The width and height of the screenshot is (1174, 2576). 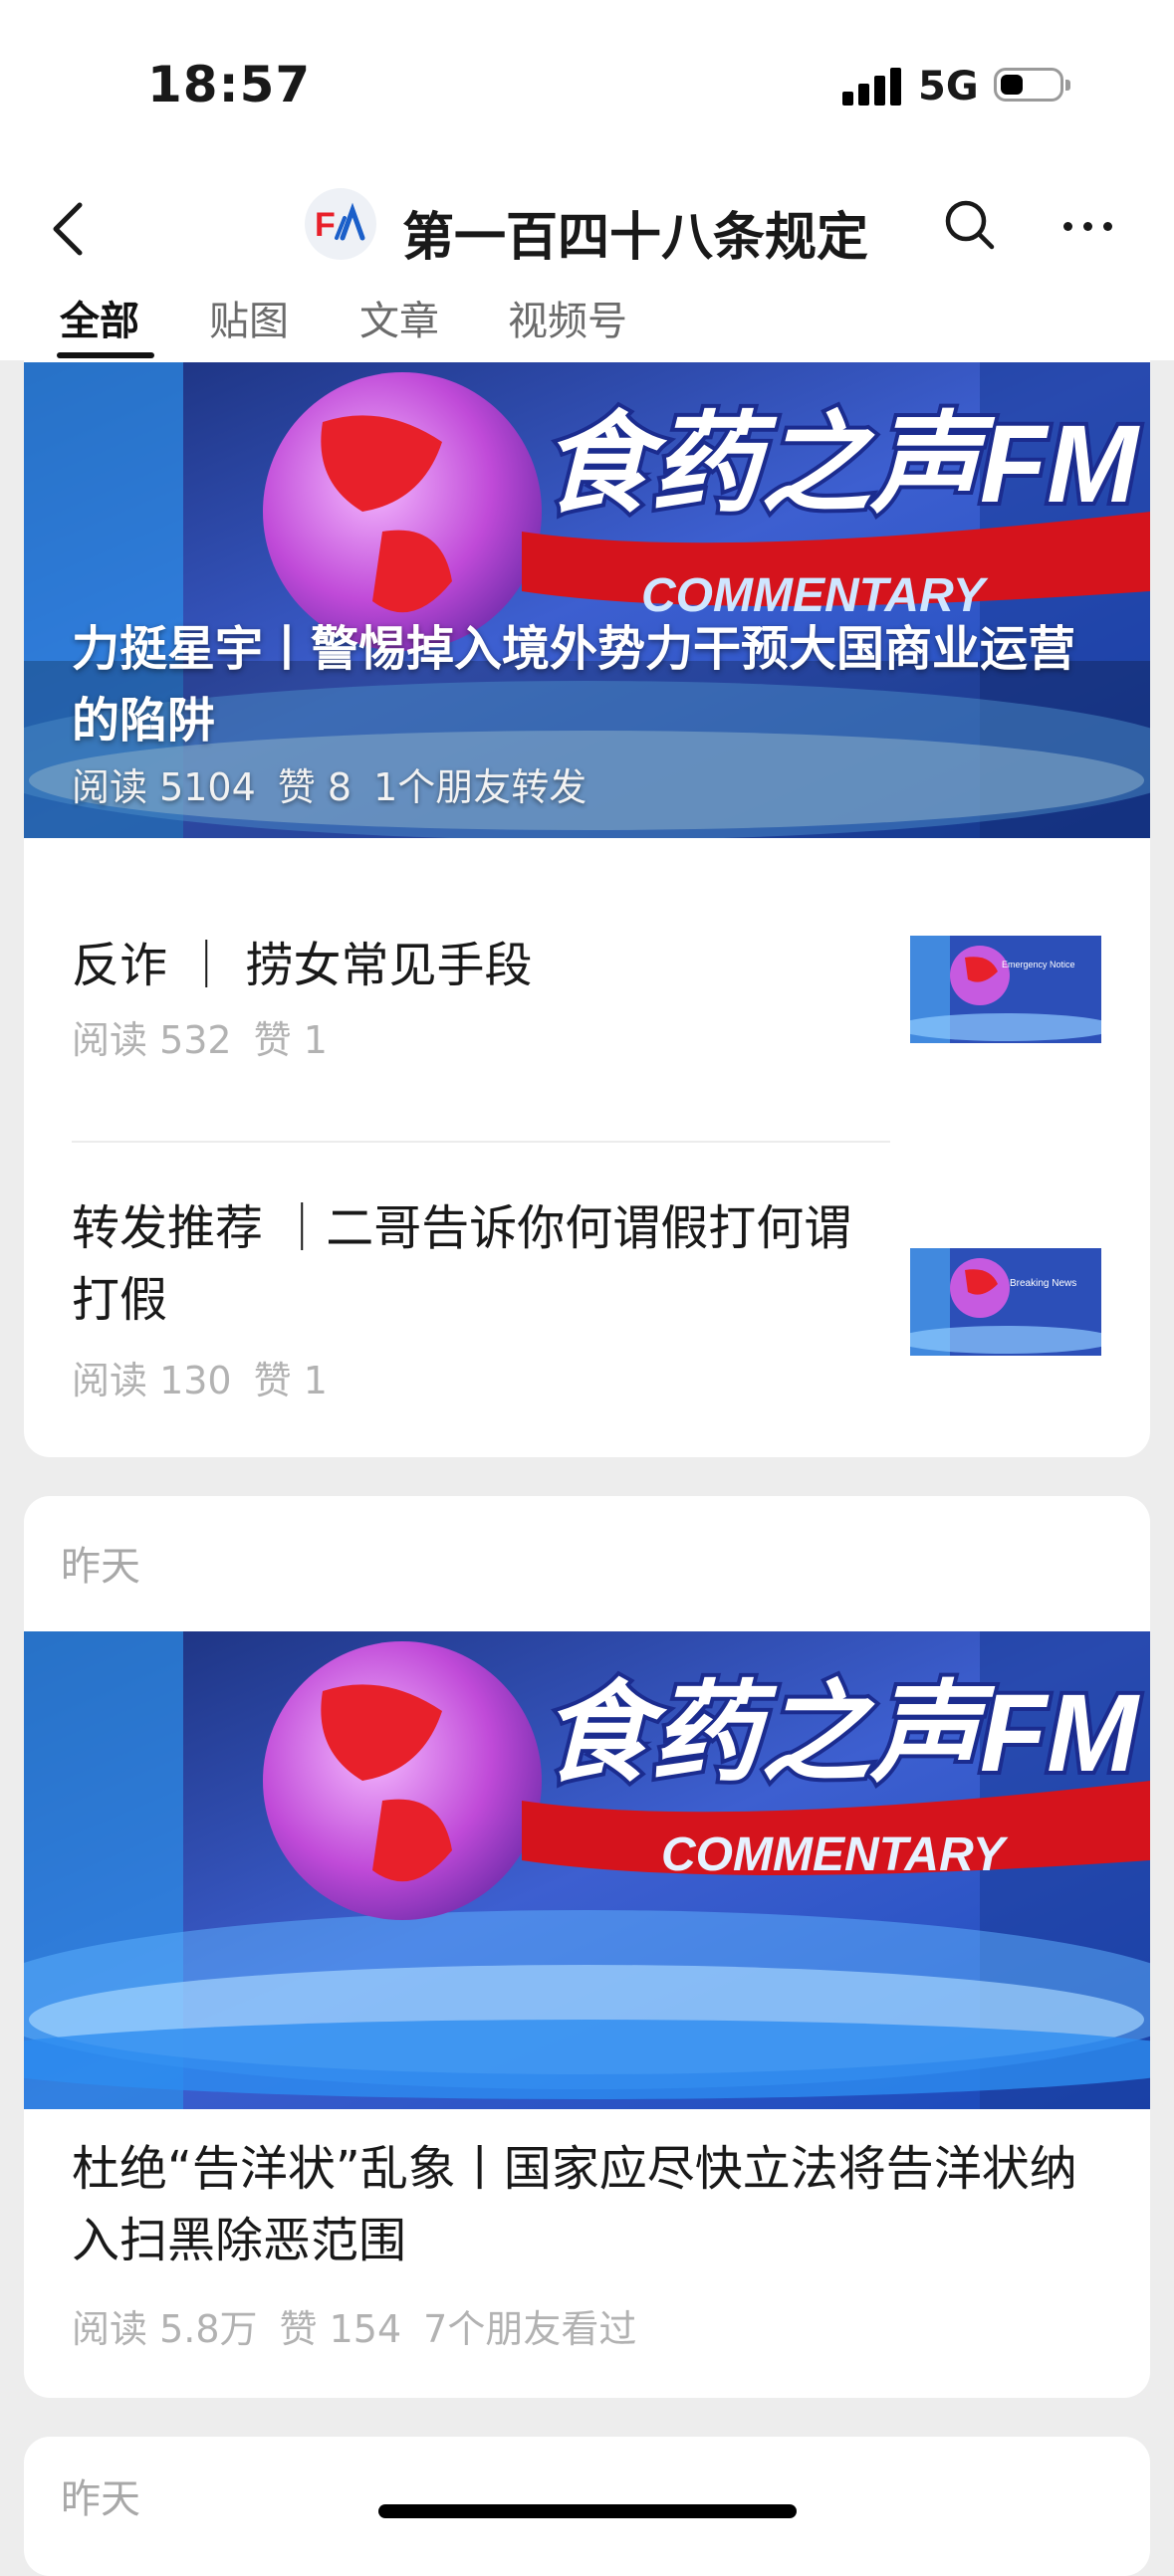 I want to click on tab-channels: 视频号, so click(x=567, y=317).